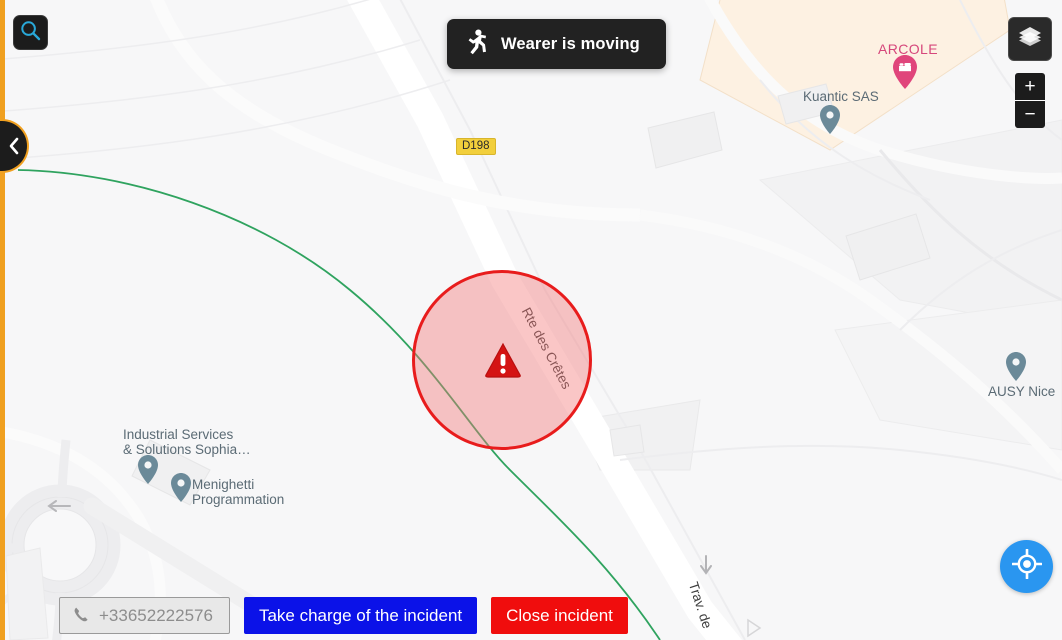 The height and width of the screenshot is (640, 1062). I want to click on chevron-left-icon, so click(14, 146).